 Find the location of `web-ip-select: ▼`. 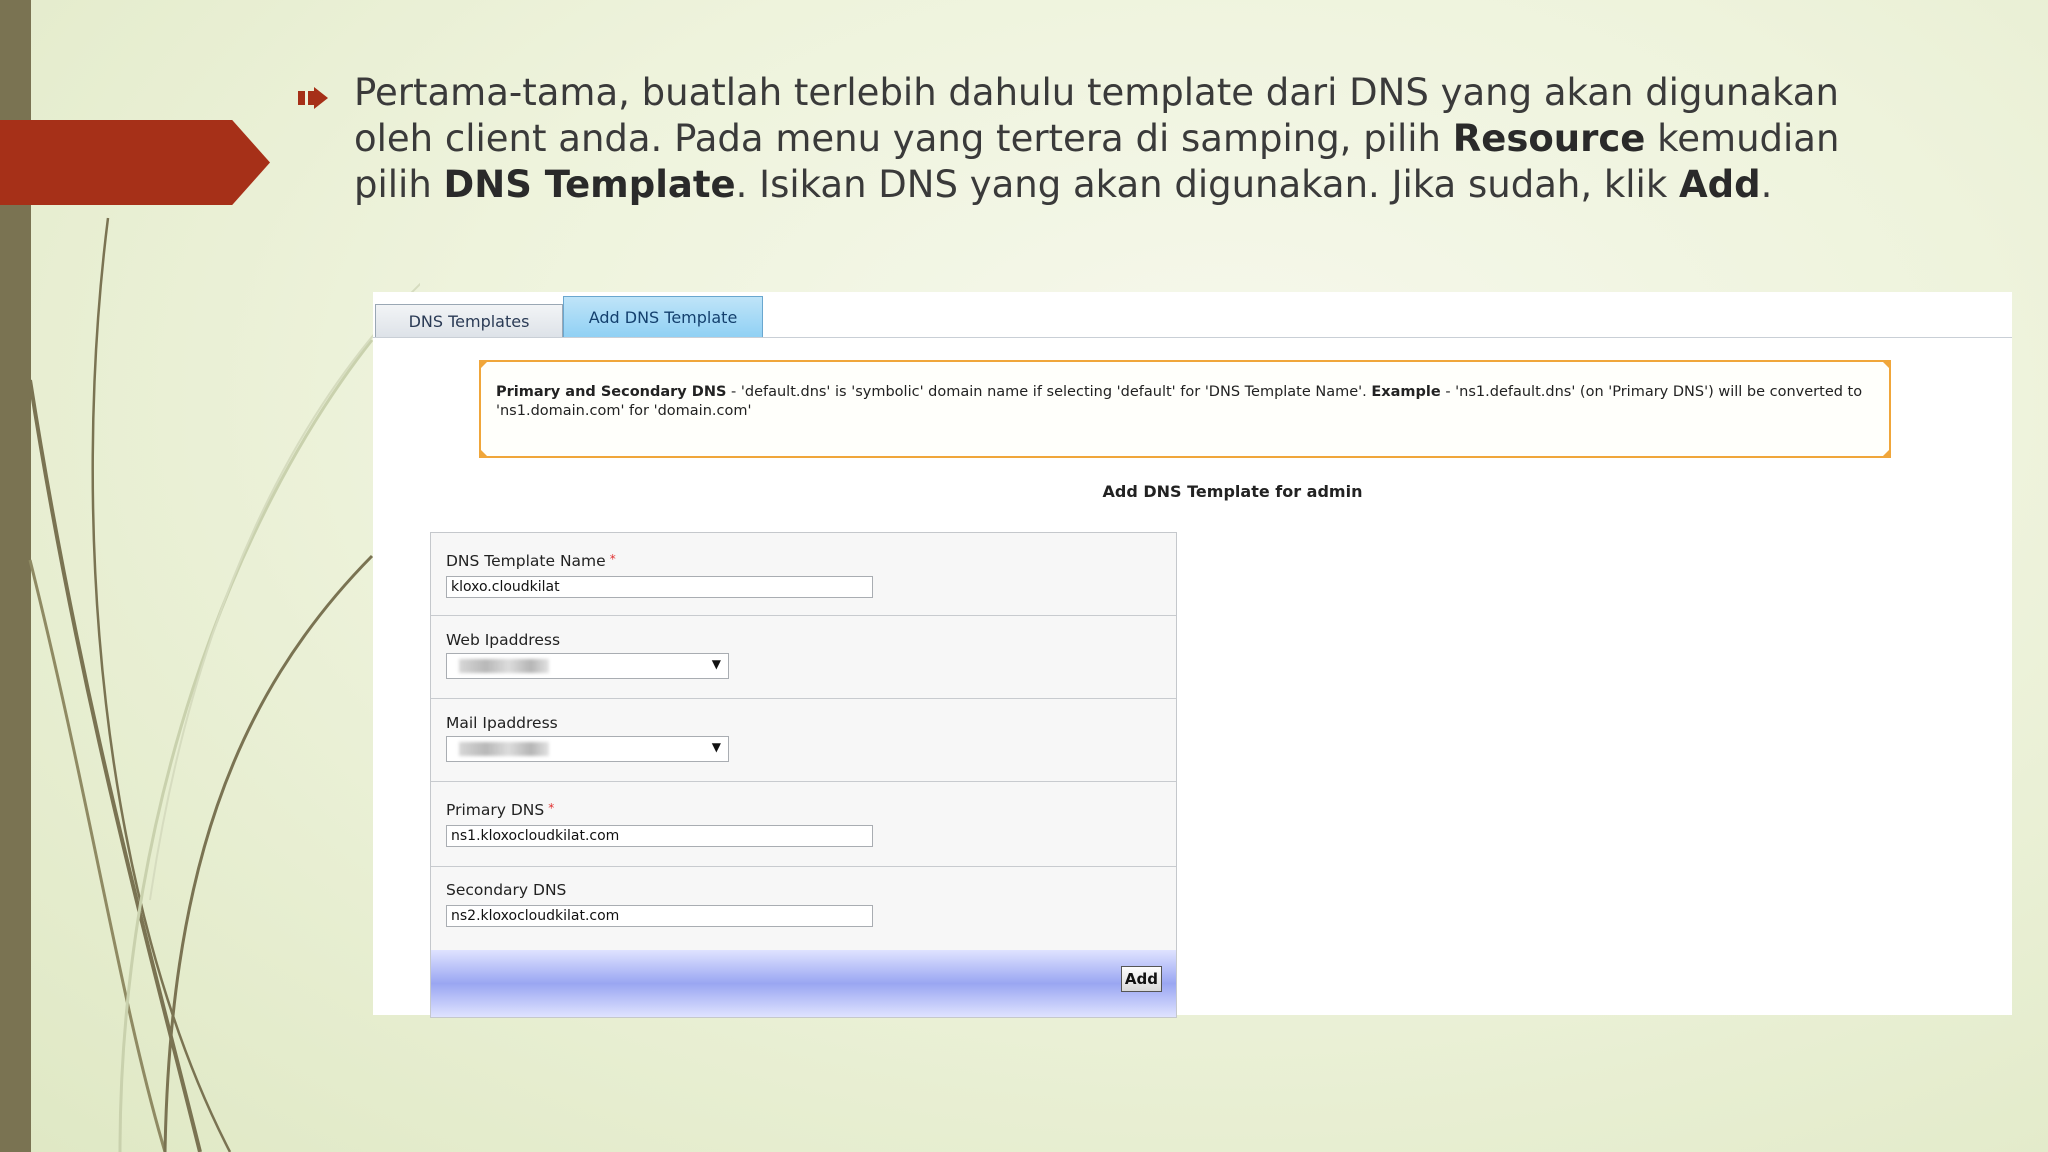

web-ip-select: ▼ is located at coordinates (587, 666).